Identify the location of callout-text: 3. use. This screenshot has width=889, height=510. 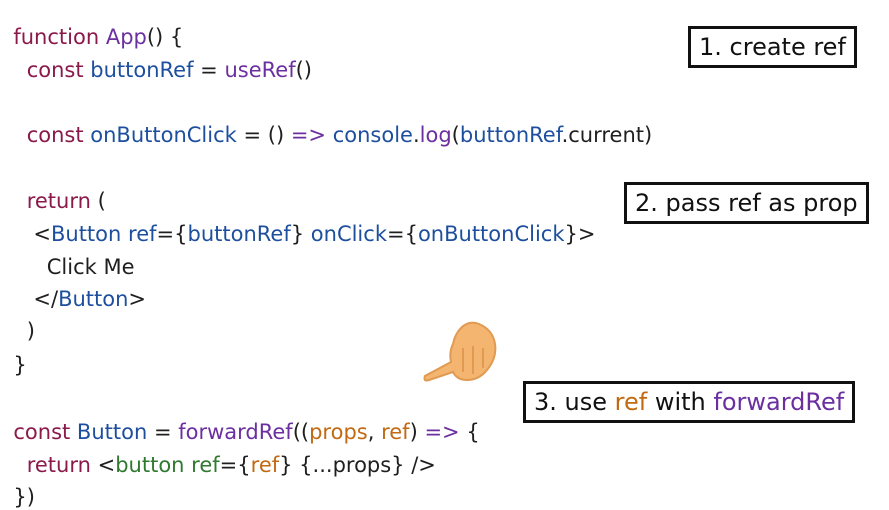
(574, 402).